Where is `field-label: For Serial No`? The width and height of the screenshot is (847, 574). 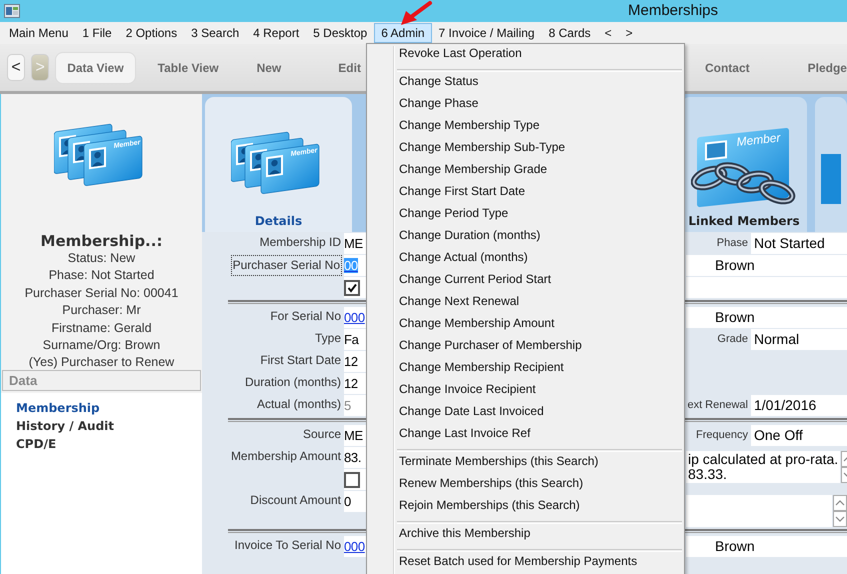
field-label: For Serial No is located at coordinates (305, 316).